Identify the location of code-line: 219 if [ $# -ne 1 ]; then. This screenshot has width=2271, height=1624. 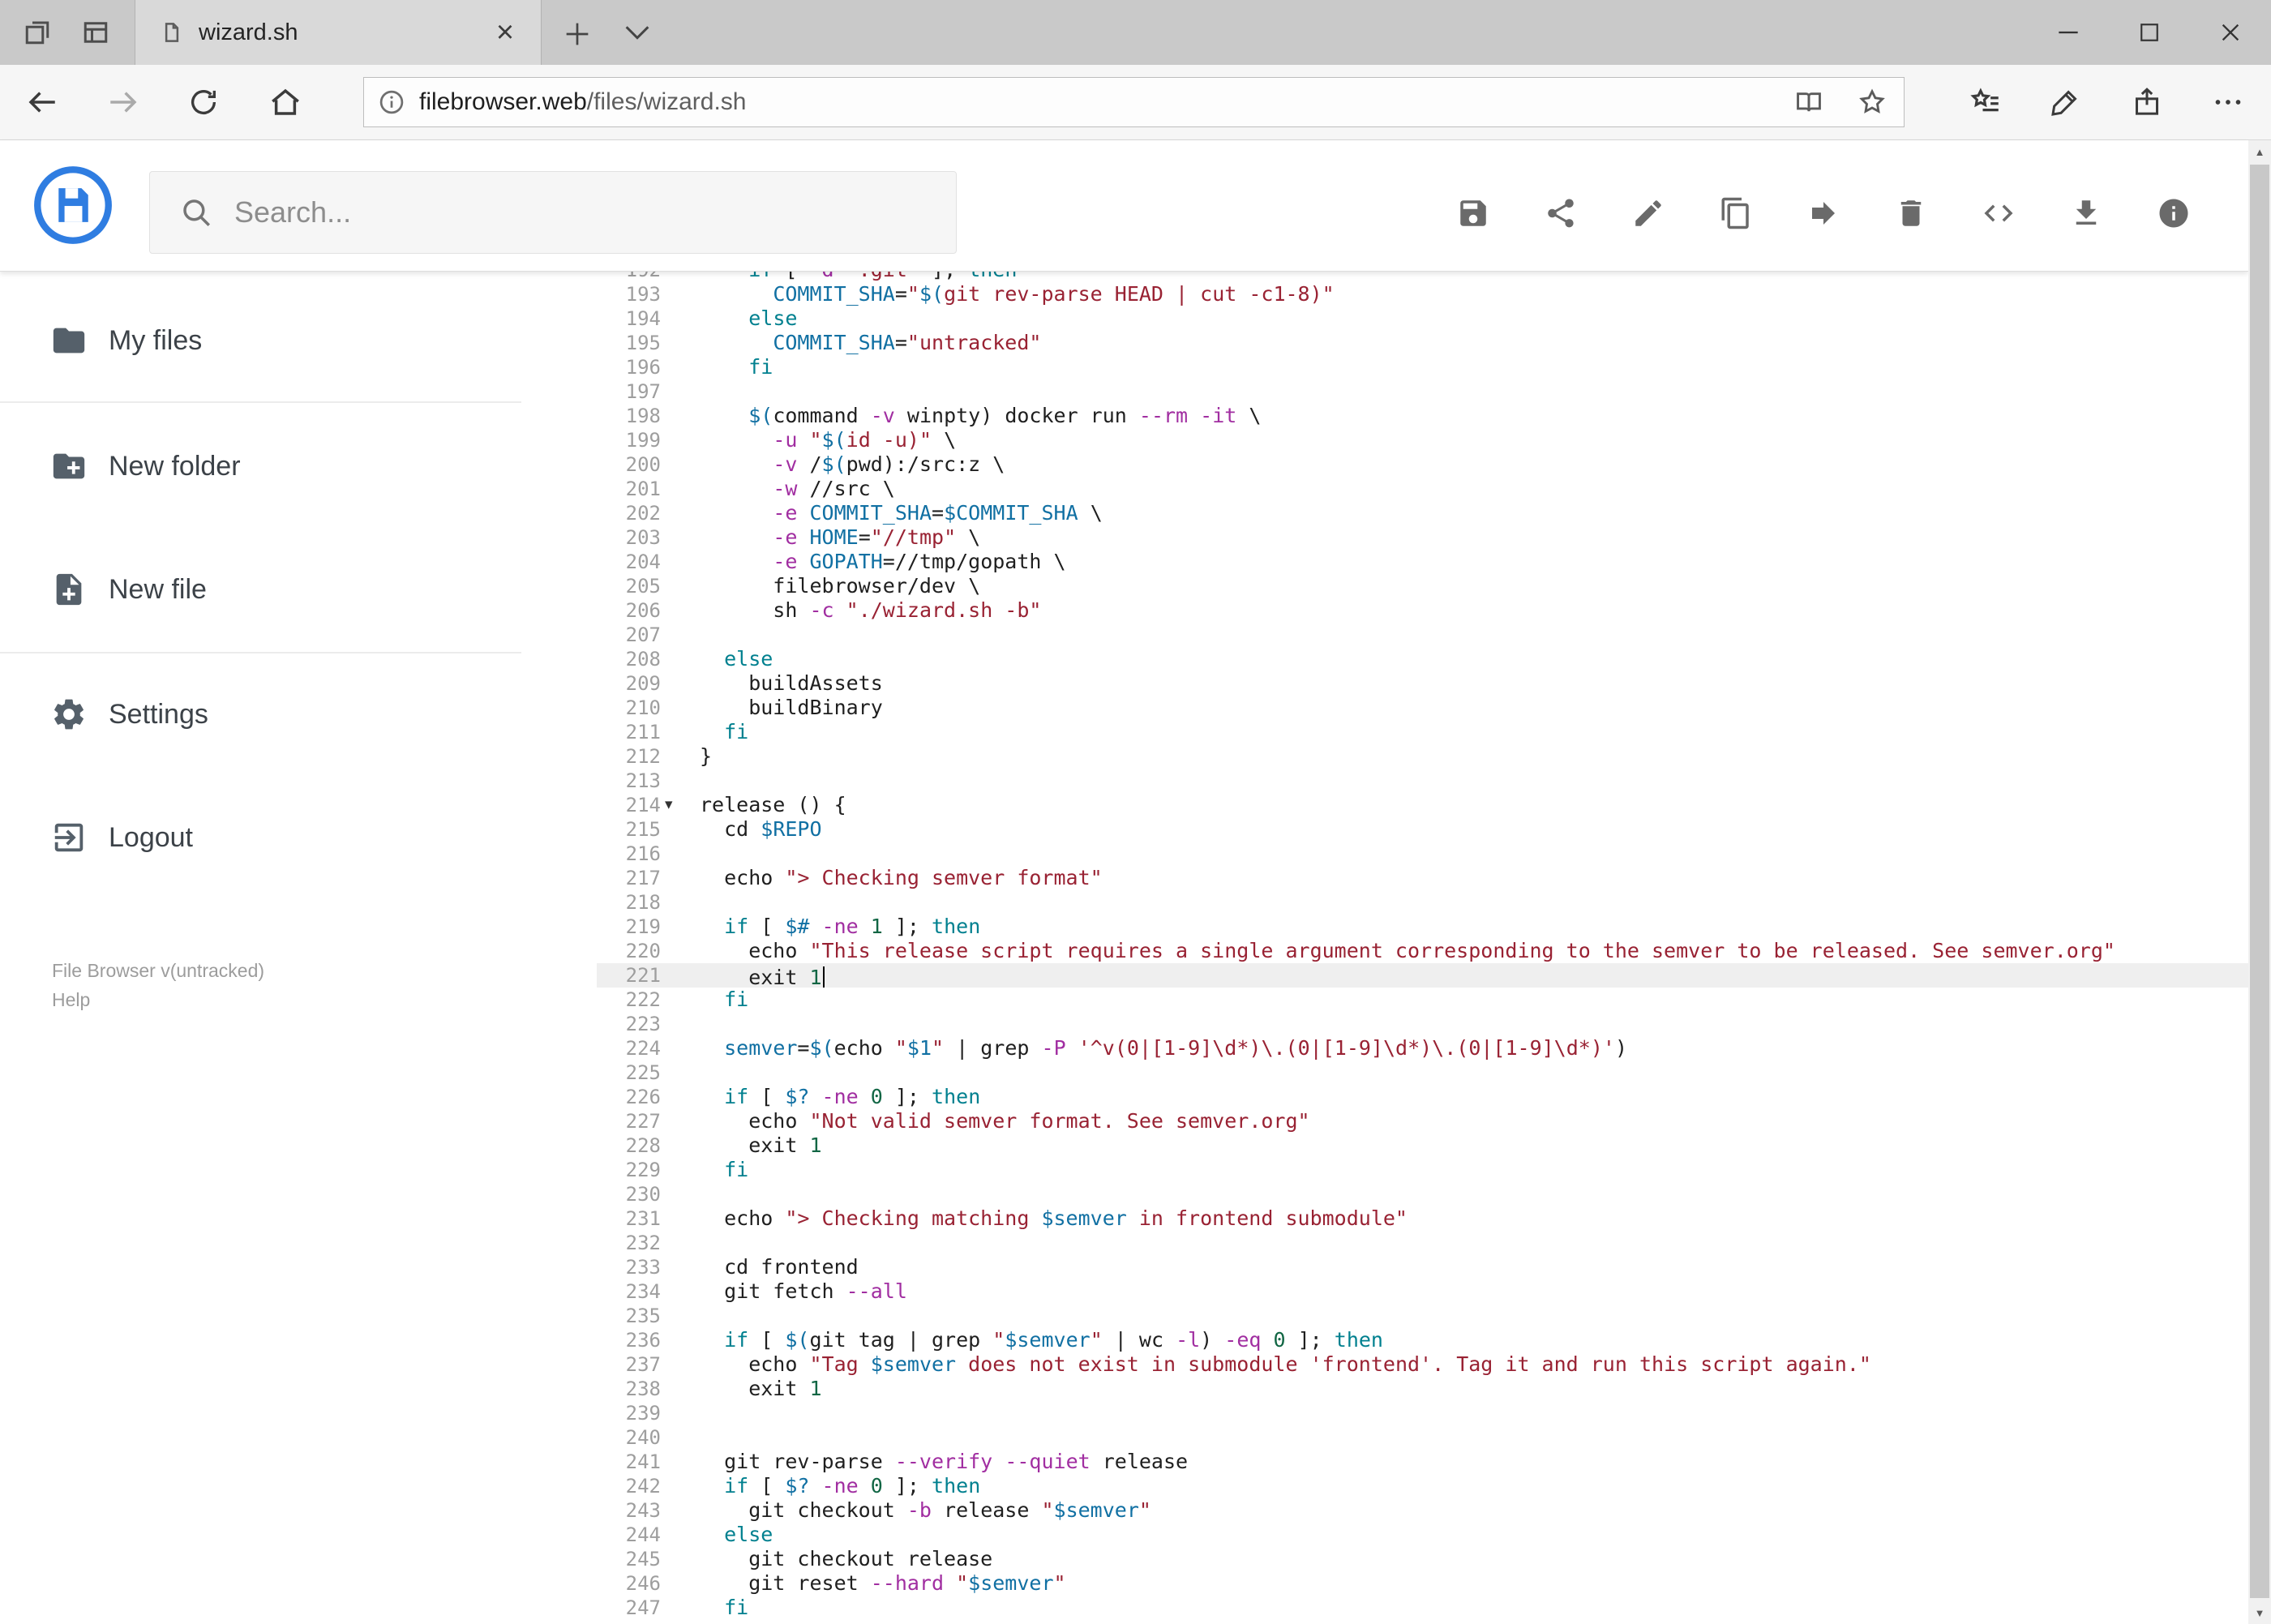
(1422, 927).